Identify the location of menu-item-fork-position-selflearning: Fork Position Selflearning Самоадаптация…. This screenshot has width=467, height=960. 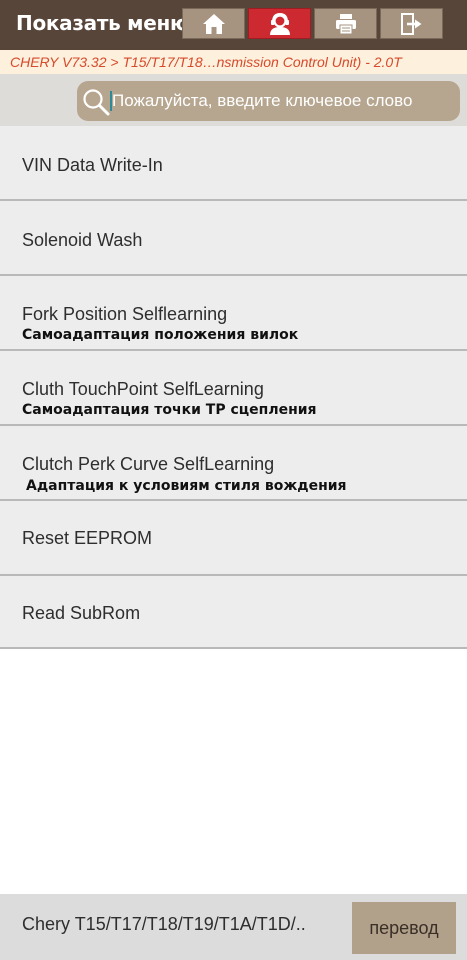
(233, 313).